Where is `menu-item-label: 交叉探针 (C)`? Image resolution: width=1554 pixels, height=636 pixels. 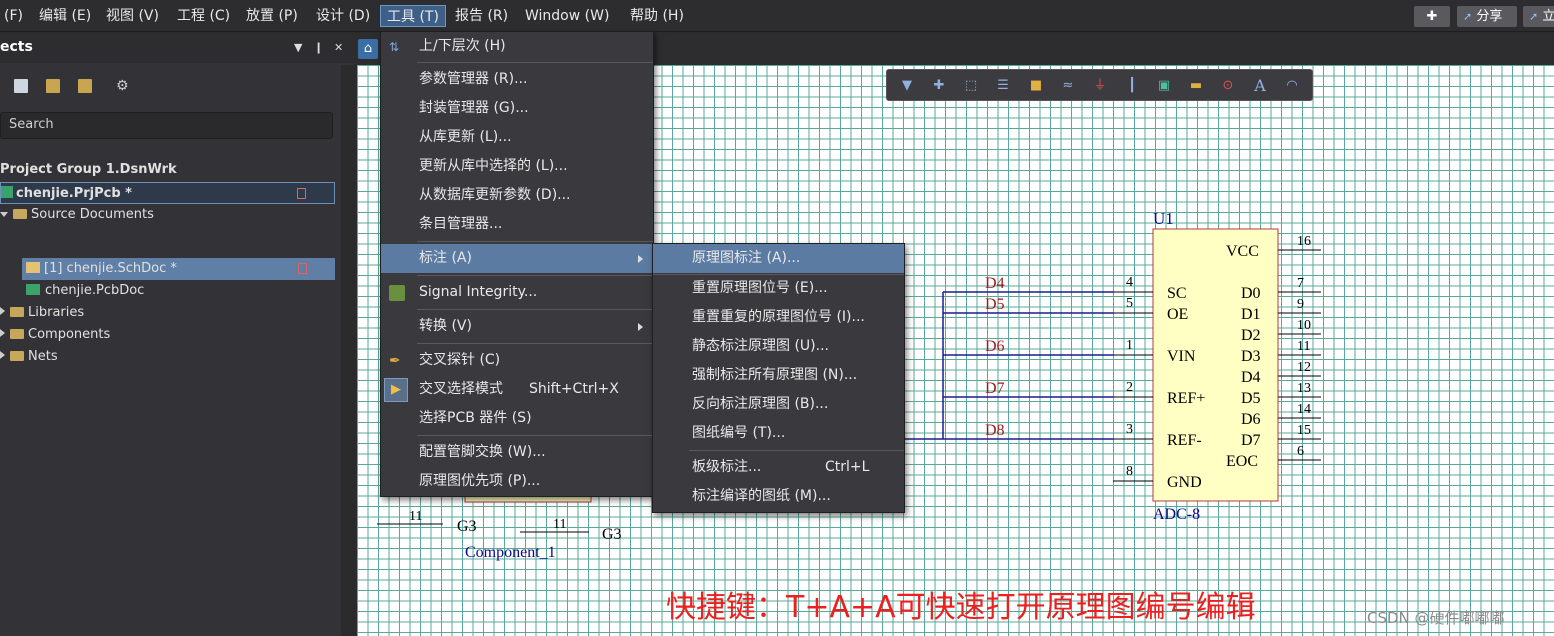 menu-item-label: 交叉探针 (C) is located at coordinates (460, 360).